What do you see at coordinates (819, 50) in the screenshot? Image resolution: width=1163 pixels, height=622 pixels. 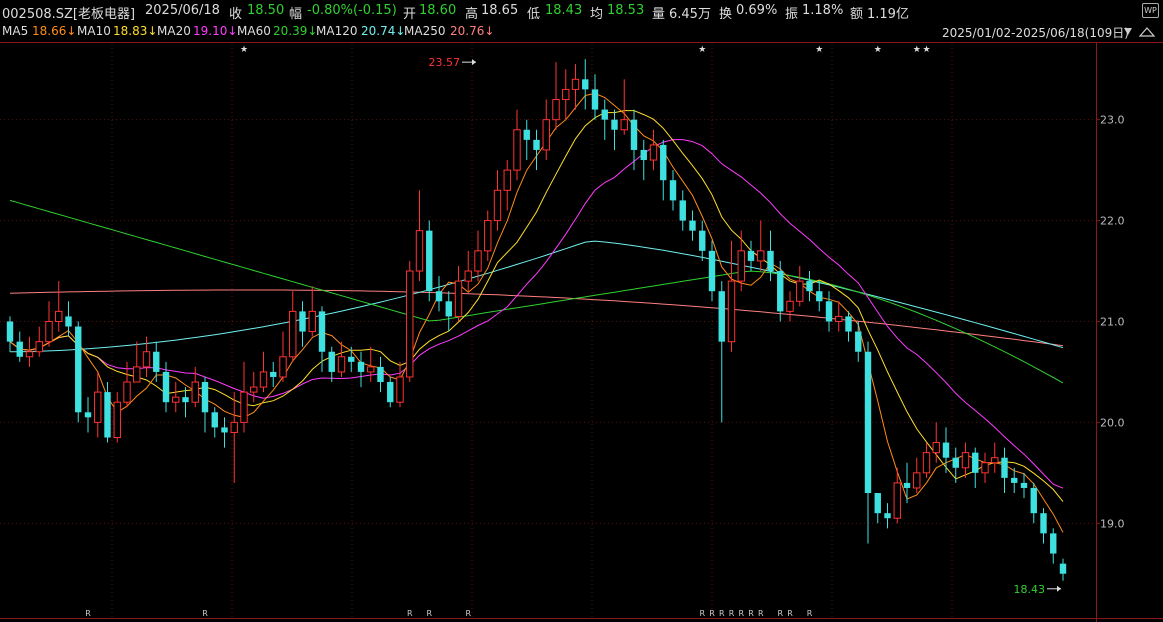 I see `star-marker-2: ★` at bounding box center [819, 50].